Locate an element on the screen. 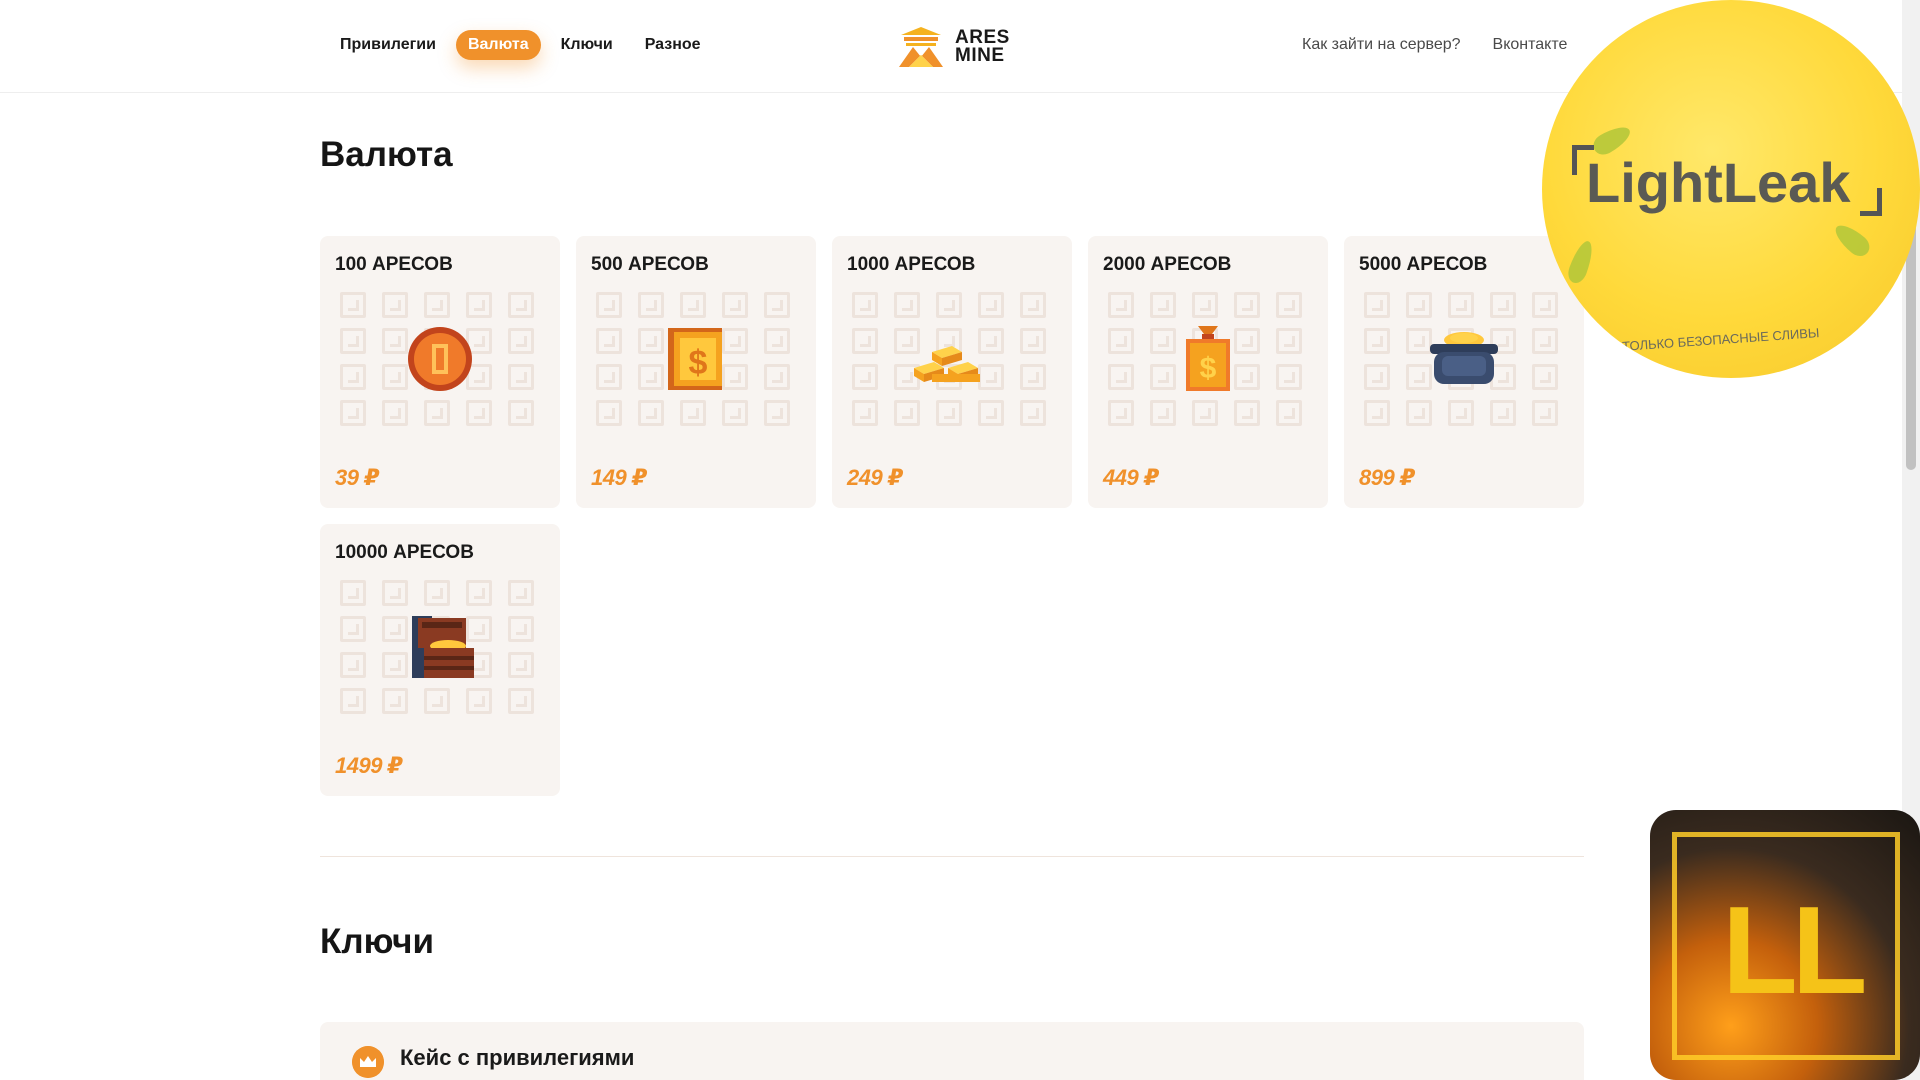 This screenshot has height=1080, width=1920. pot-of-gold-icon is located at coordinates (1464, 358).